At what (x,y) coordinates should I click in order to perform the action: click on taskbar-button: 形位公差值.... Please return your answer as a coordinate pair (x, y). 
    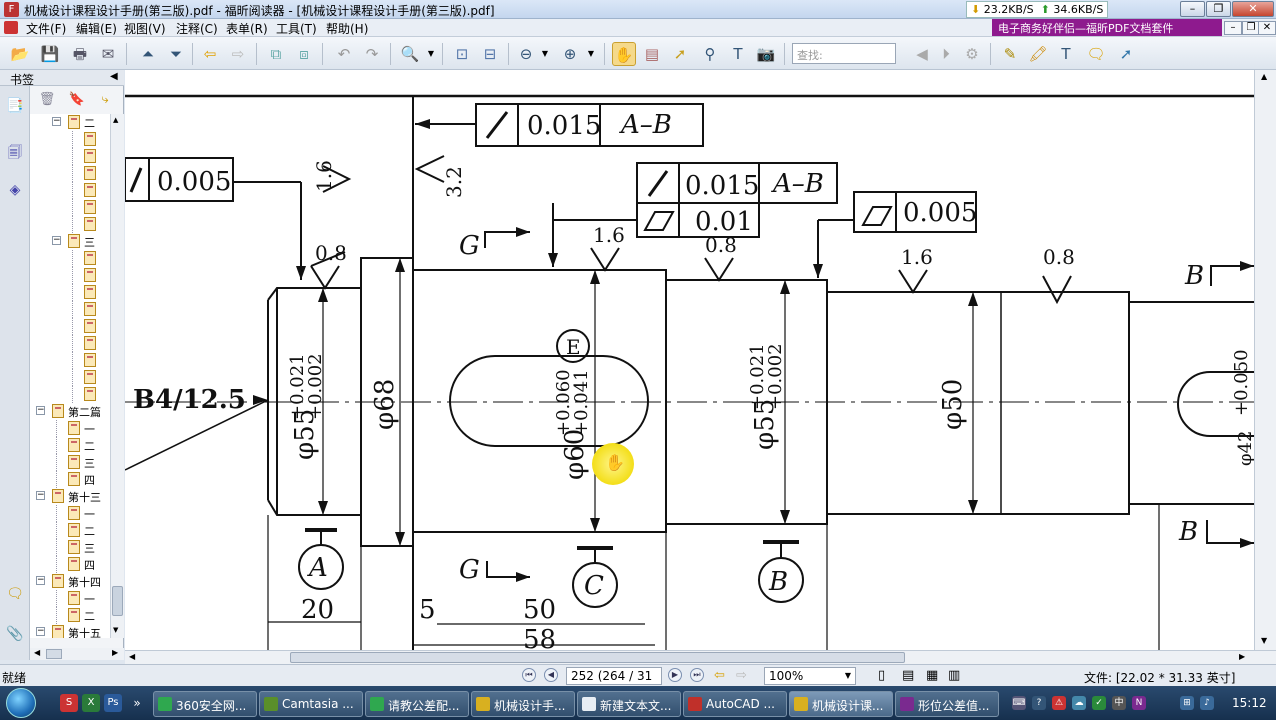
    Looking at the image, I should click on (947, 704).